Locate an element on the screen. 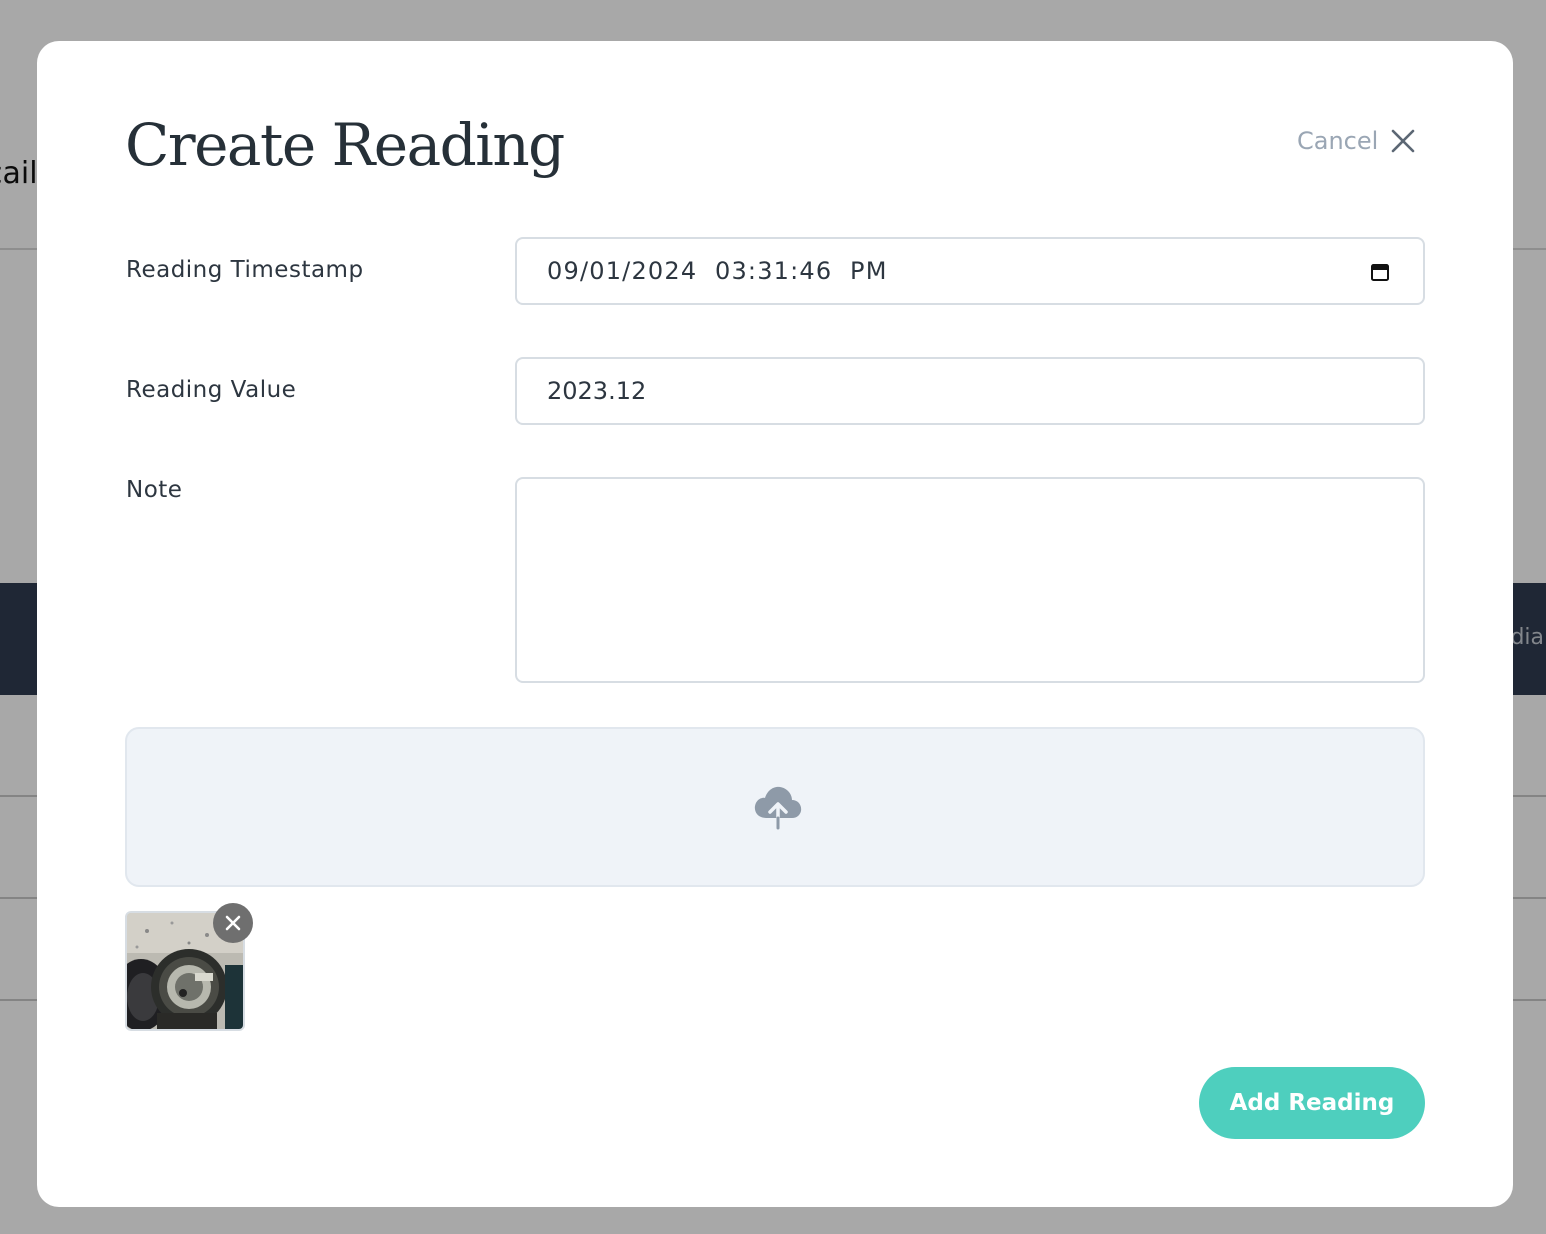  cloud-upload-icon is located at coordinates (778, 808).